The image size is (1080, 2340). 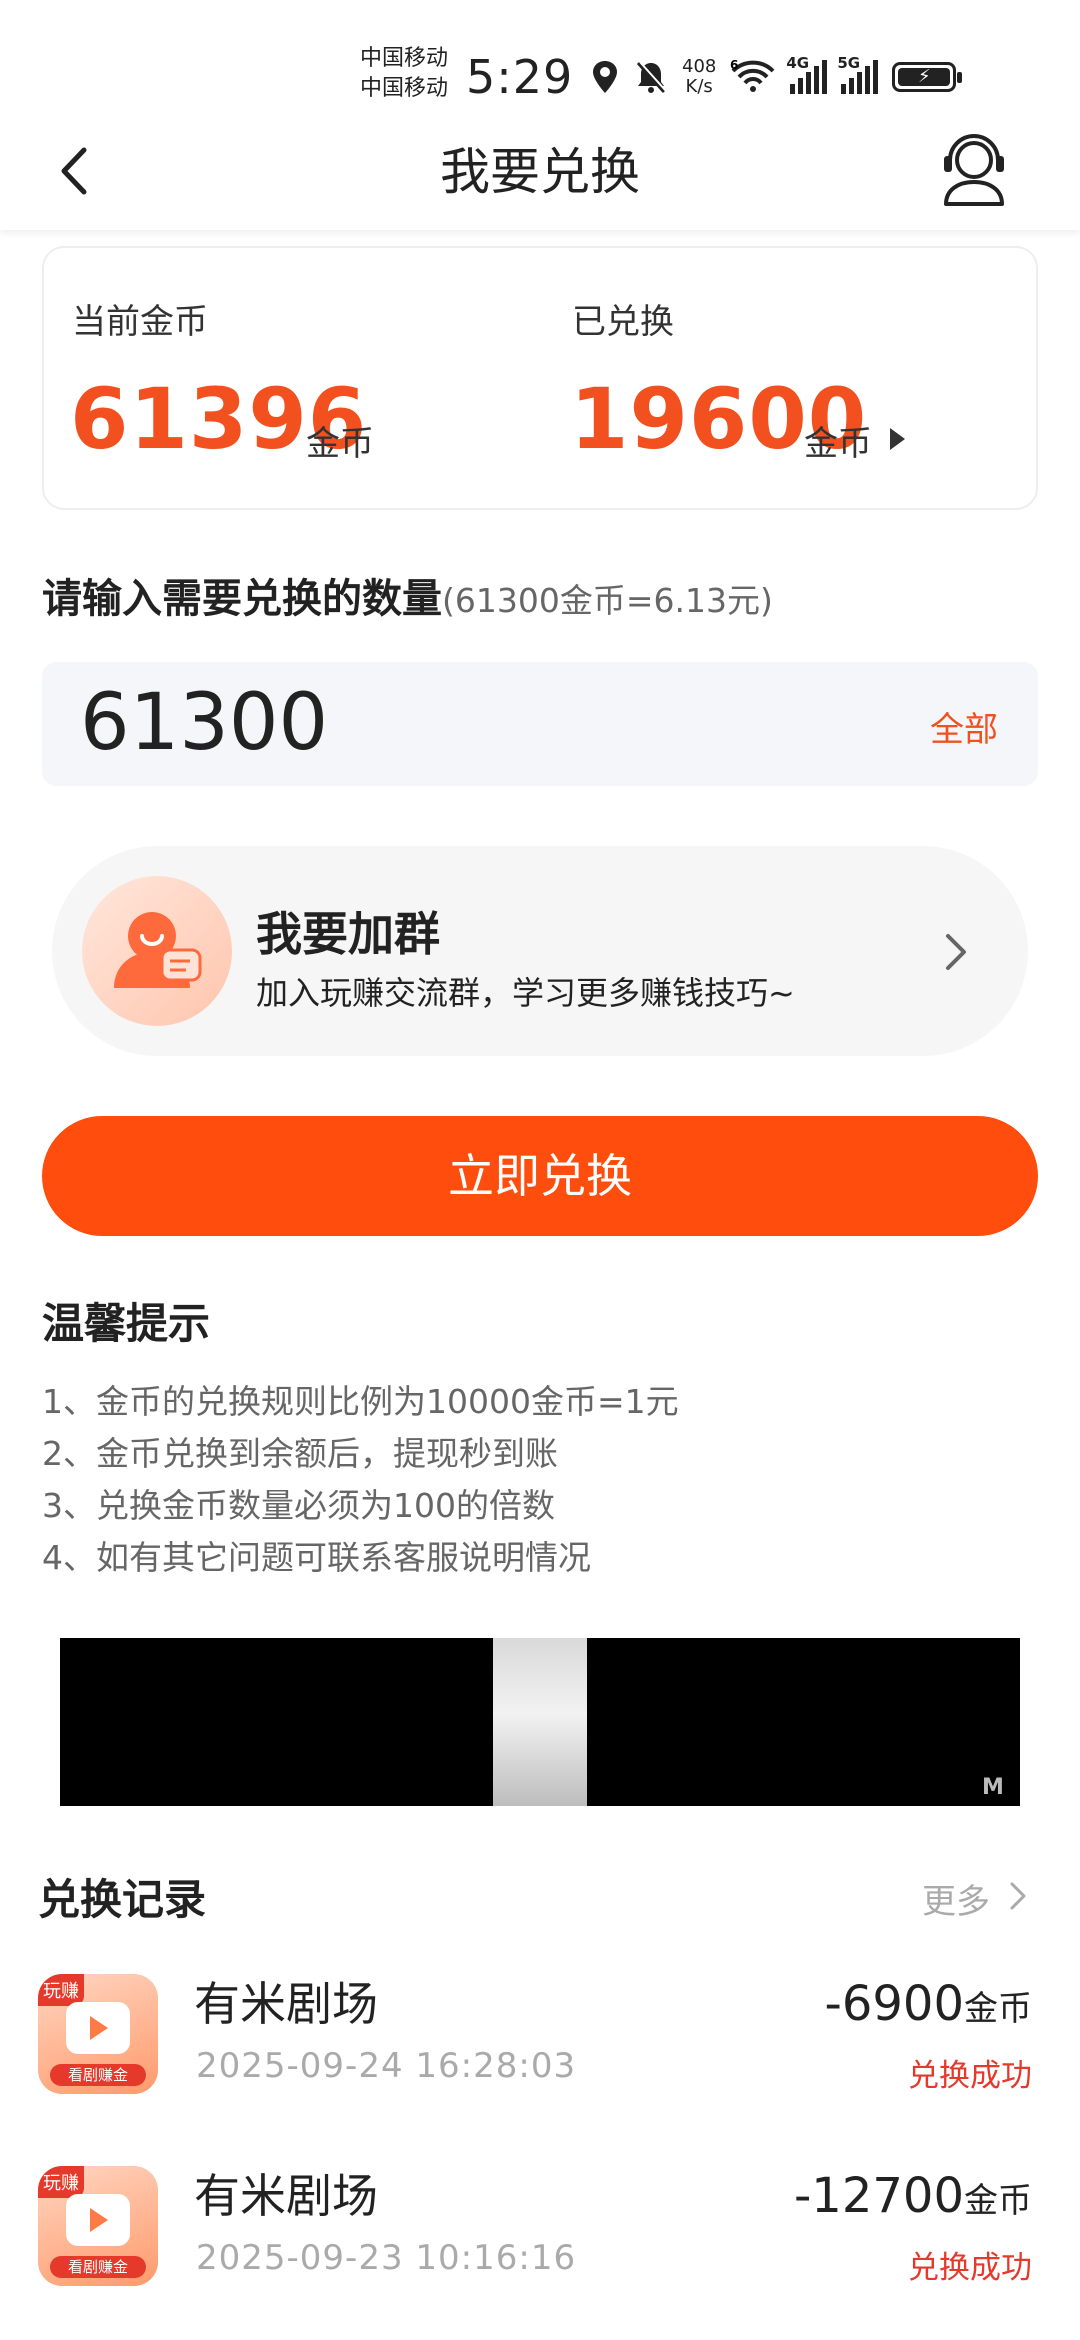 I want to click on record-amount: -12700金币, so click(x=913, y=2196).